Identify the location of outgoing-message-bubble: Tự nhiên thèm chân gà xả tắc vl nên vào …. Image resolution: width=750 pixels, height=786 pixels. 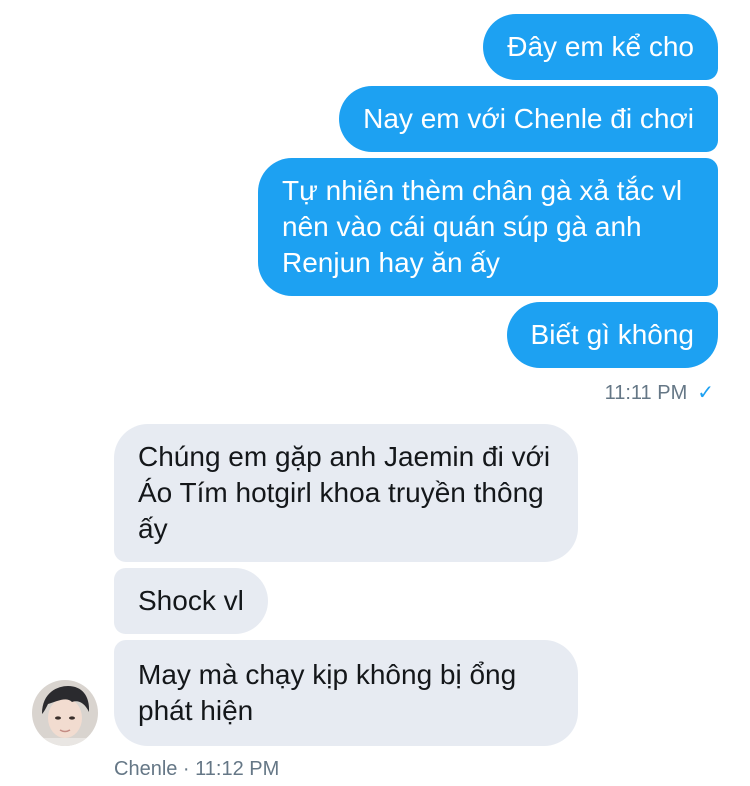
(488, 227).